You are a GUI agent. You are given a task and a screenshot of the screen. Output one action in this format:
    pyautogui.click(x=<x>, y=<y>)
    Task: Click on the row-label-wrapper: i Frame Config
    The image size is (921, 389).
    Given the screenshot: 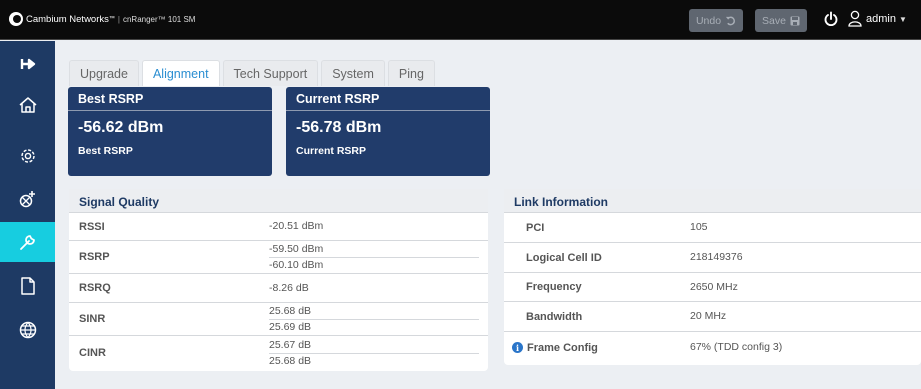 What is the action you would take?
    pyautogui.click(x=597, y=348)
    